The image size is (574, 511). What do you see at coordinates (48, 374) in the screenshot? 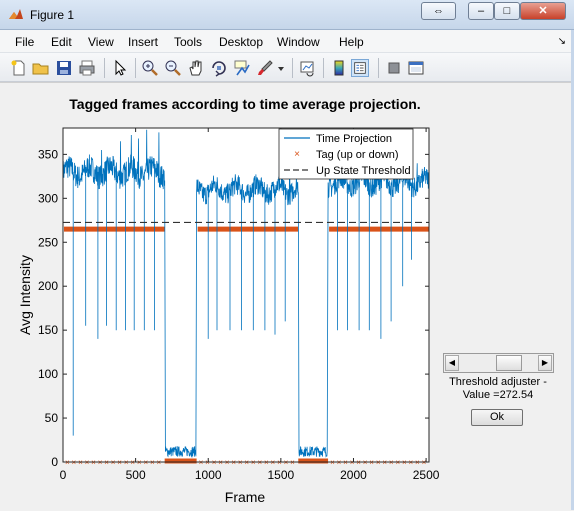
I see `y-tick-label: 100` at bounding box center [48, 374].